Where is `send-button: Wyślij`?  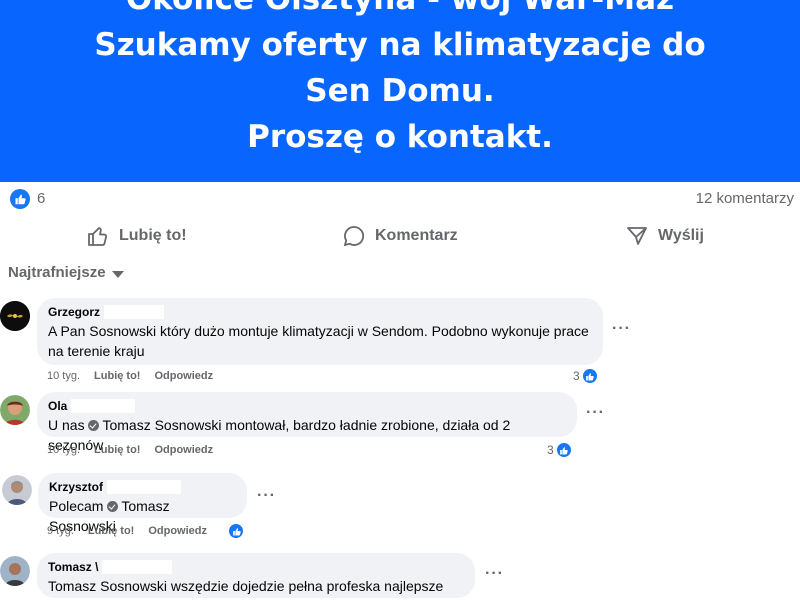
send-button: Wyślij is located at coordinates (664, 236).